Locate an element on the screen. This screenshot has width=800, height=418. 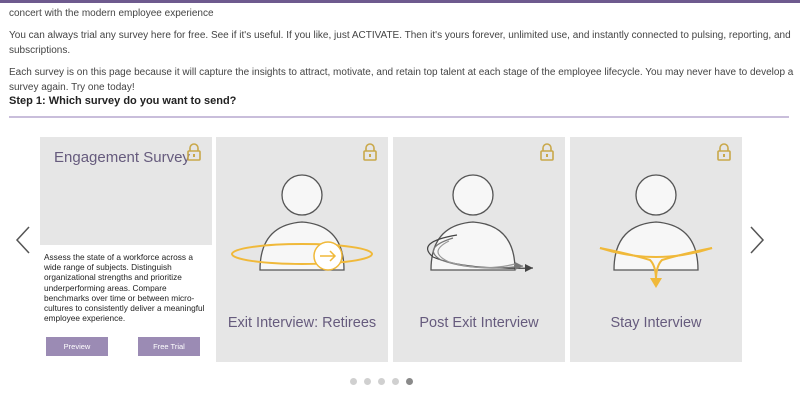
pagination-dot-active is located at coordinates (409, 381).